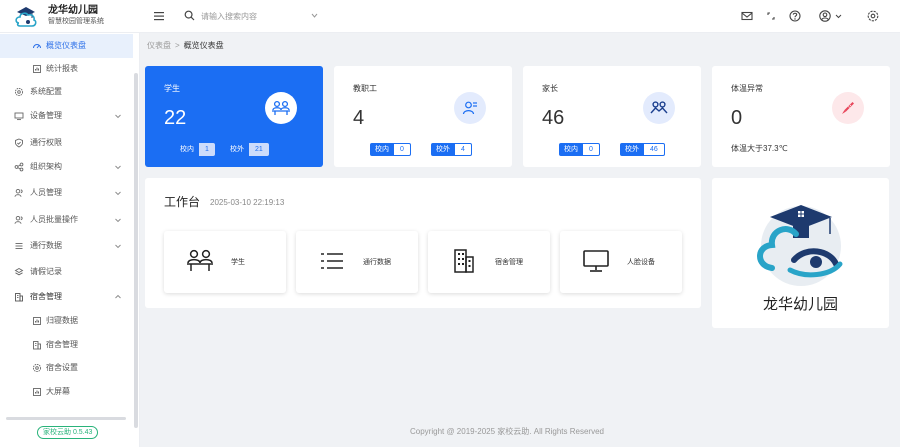 This screenshot has height=447, width=900. I want to click on shortcut-dorm-manage: 宿舍管理, so click(489, 262).